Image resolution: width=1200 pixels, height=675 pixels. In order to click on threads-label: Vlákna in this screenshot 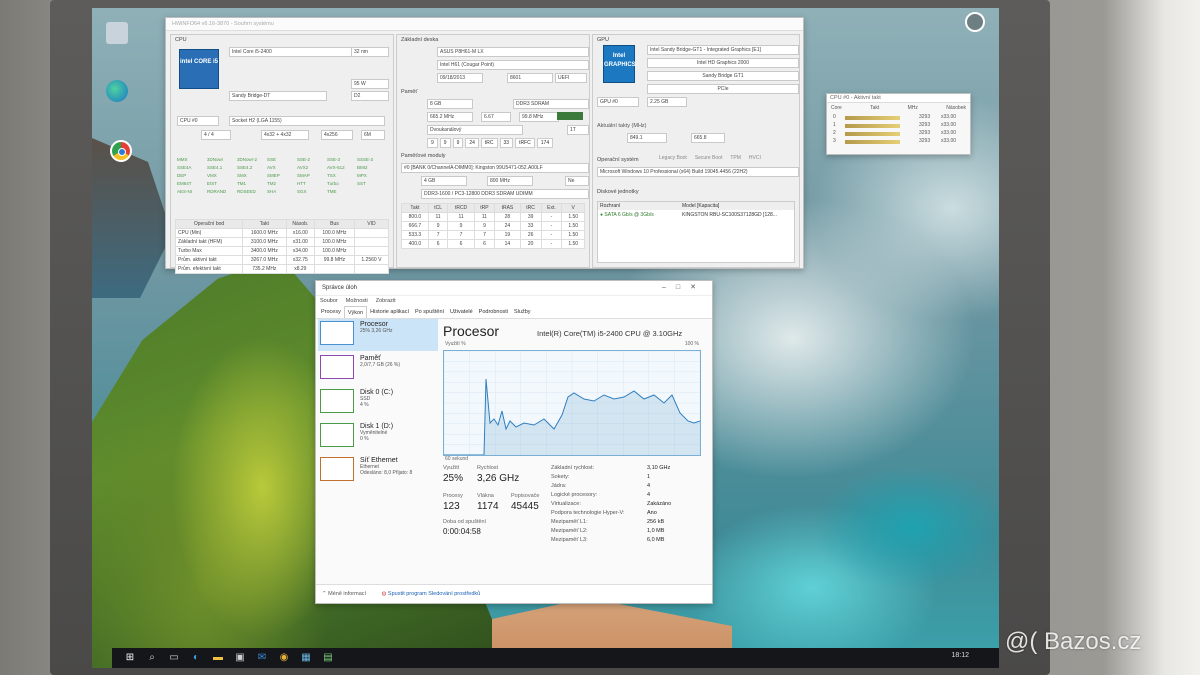, I will do `click(485, 496)`.